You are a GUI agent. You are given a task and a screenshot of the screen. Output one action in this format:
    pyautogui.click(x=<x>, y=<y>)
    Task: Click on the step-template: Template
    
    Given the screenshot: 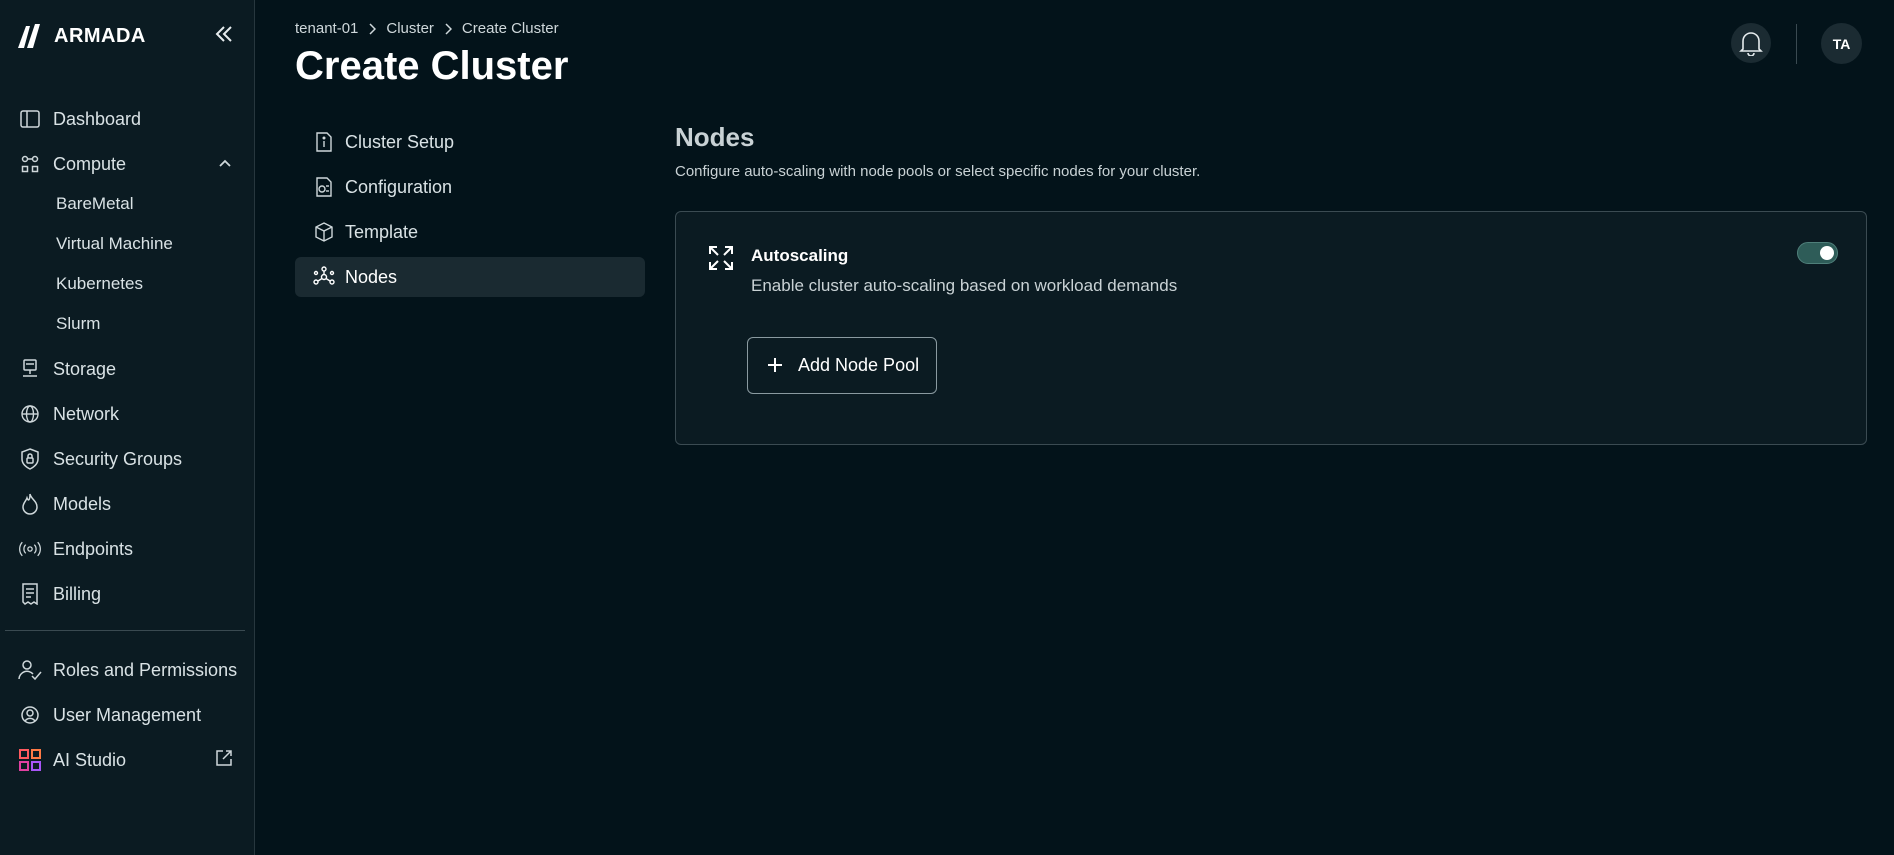 What is the action you would take?
    pyautogui.click(x=470, y=232)
    